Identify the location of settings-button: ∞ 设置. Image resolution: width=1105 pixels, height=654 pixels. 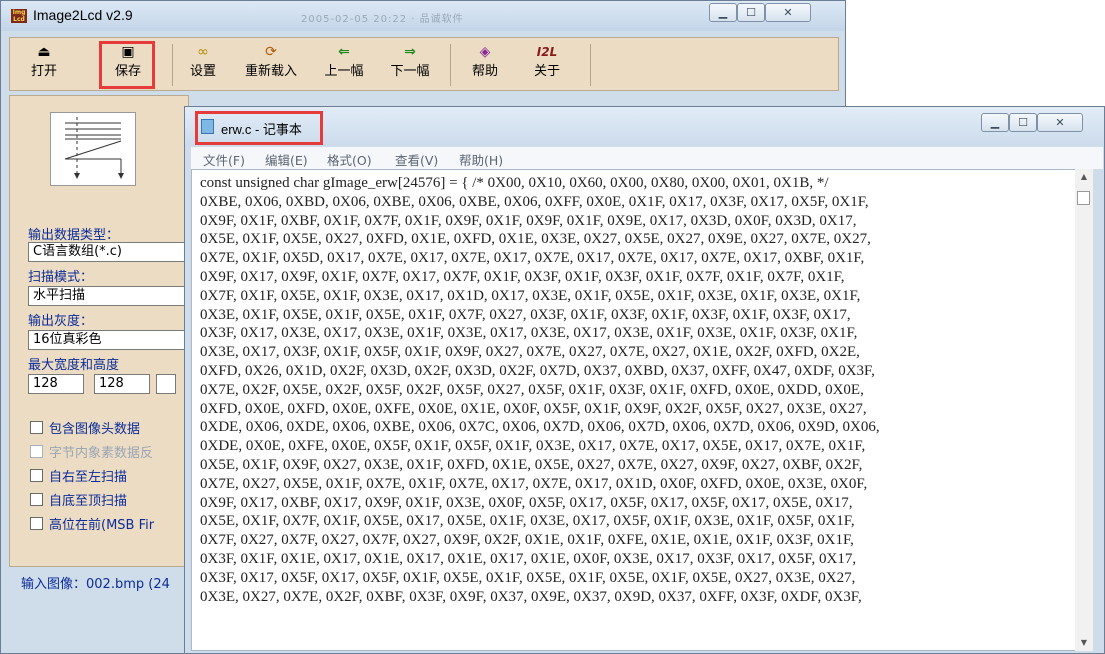
(203, 65).